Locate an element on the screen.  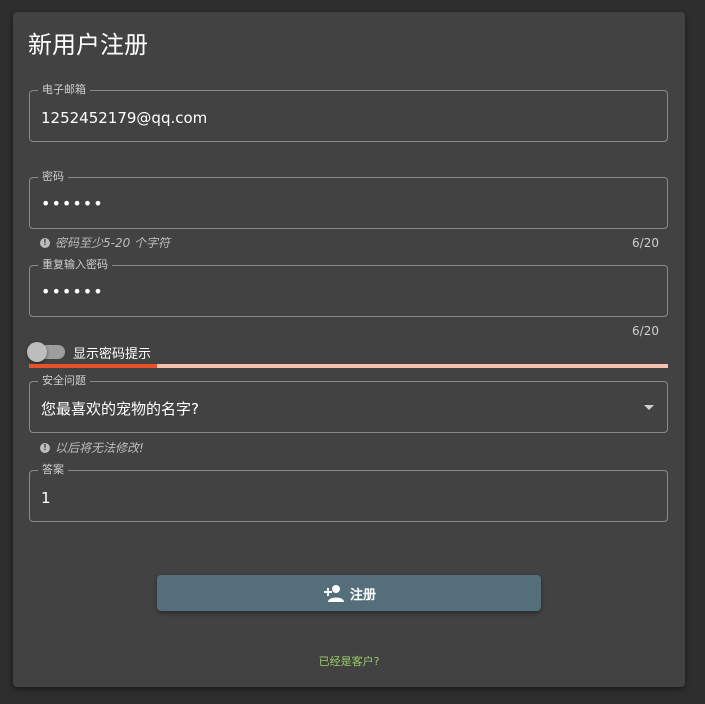
dropdown-arrow-icon is located at coordinates (649, 407).